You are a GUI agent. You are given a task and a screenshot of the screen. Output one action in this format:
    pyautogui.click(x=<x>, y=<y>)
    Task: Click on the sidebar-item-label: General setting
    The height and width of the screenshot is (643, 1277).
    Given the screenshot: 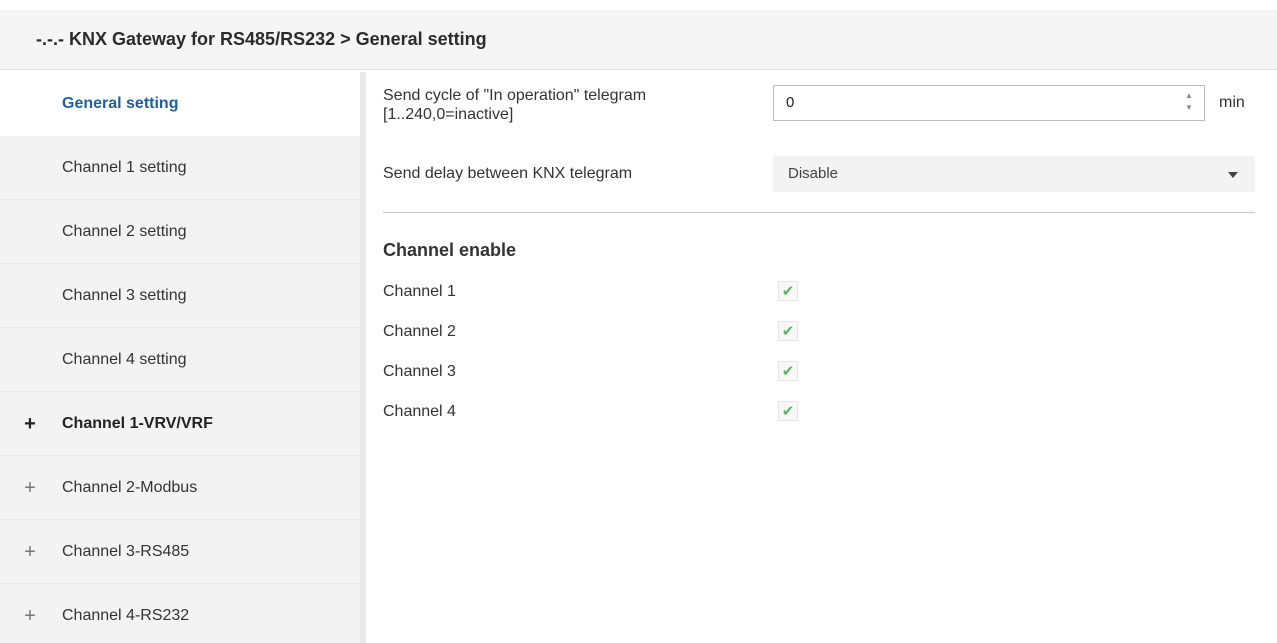 What is the action you would take?
    pyautogui.click(x=120, y=103)
    